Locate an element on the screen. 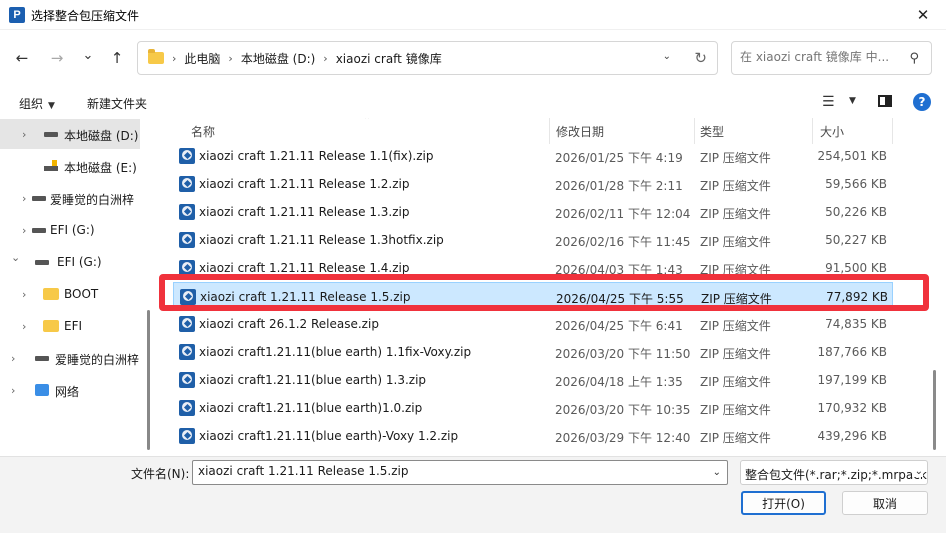  organize-label: 组织 is located at coordinates (31, 104).